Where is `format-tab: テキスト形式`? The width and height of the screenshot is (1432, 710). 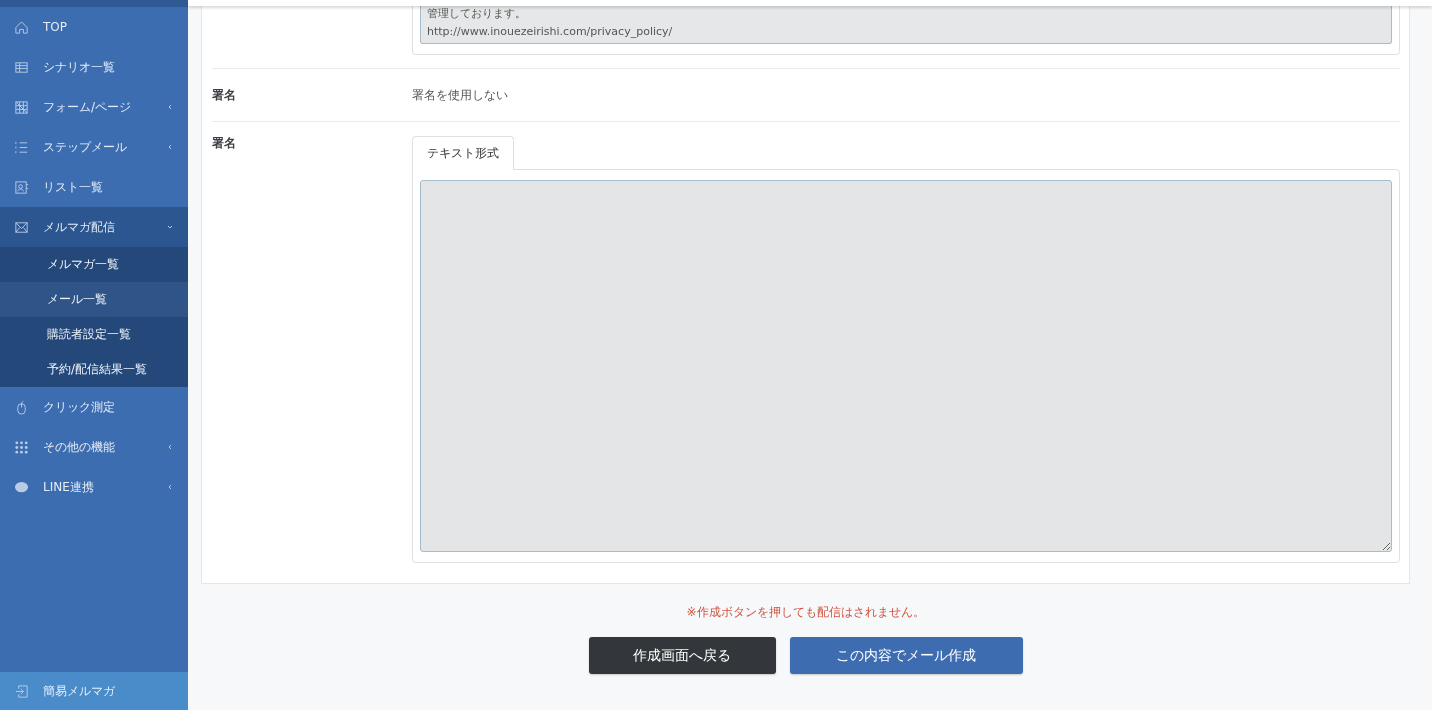 format-tab: テキスト形式 is located at coordinates (463, 153).